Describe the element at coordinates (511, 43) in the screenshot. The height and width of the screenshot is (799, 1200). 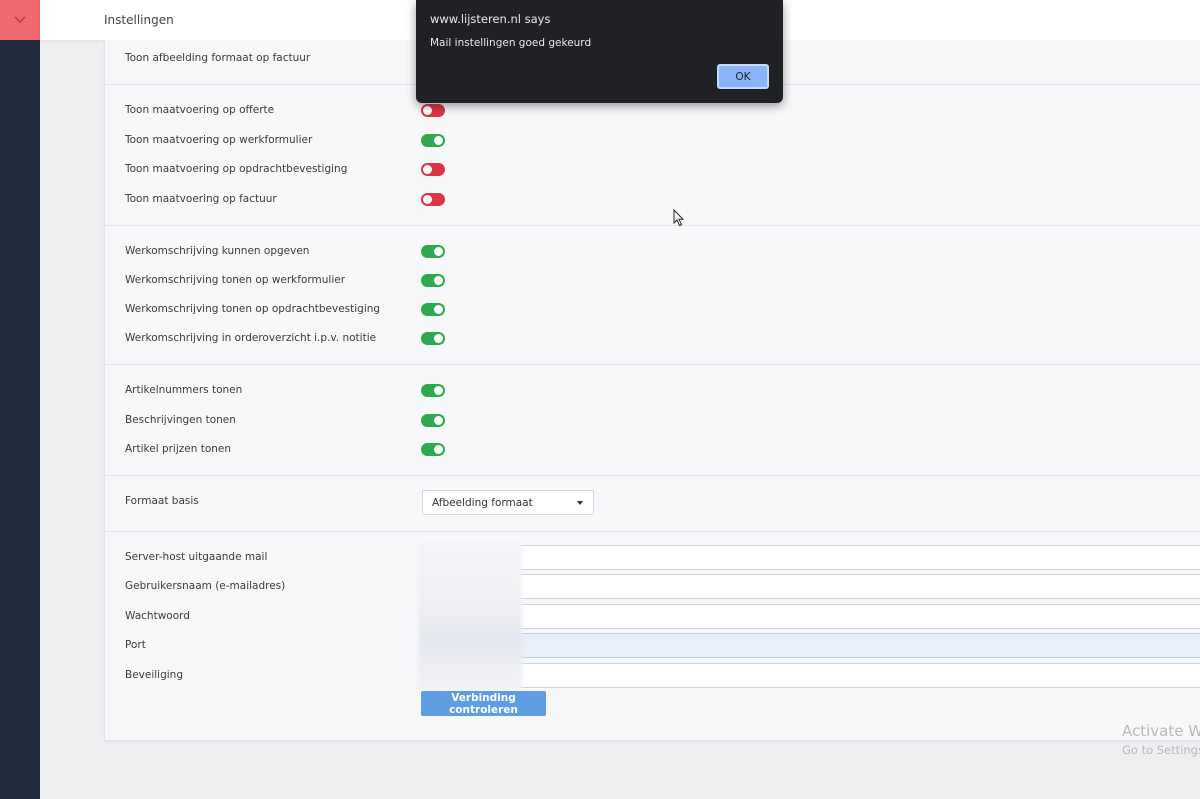
I see `dialog-message: Mail instellingen goed gekeurd` at that location.